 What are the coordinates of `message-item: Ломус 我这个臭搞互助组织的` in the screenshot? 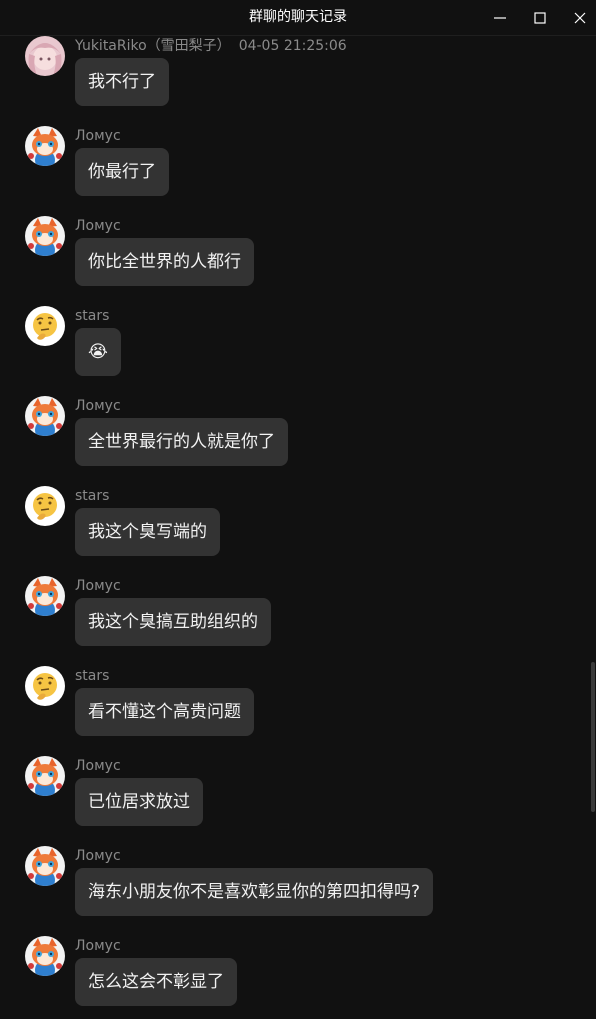 It's located at (295, 621).